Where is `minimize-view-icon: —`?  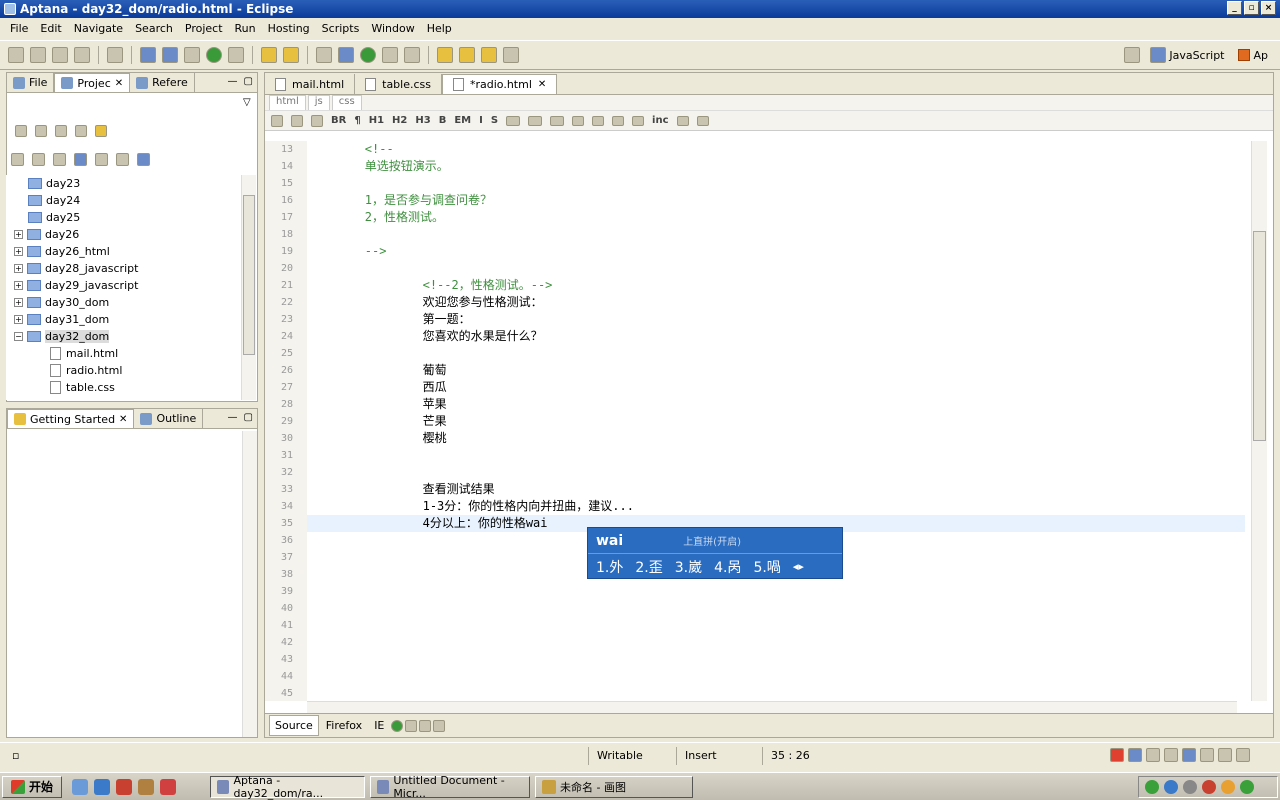 minimize-view-icon: — is located at coordinates (233, 81).